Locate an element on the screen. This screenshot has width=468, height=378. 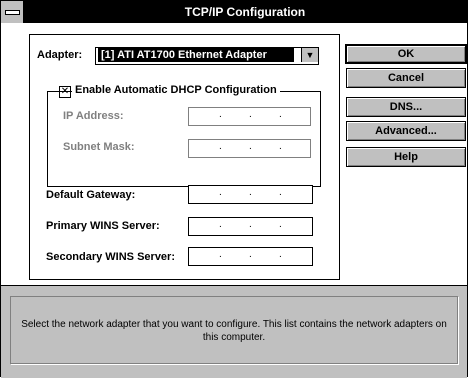
dropdown-arrow-icon: ▼ is located at coordinates (309, 55).